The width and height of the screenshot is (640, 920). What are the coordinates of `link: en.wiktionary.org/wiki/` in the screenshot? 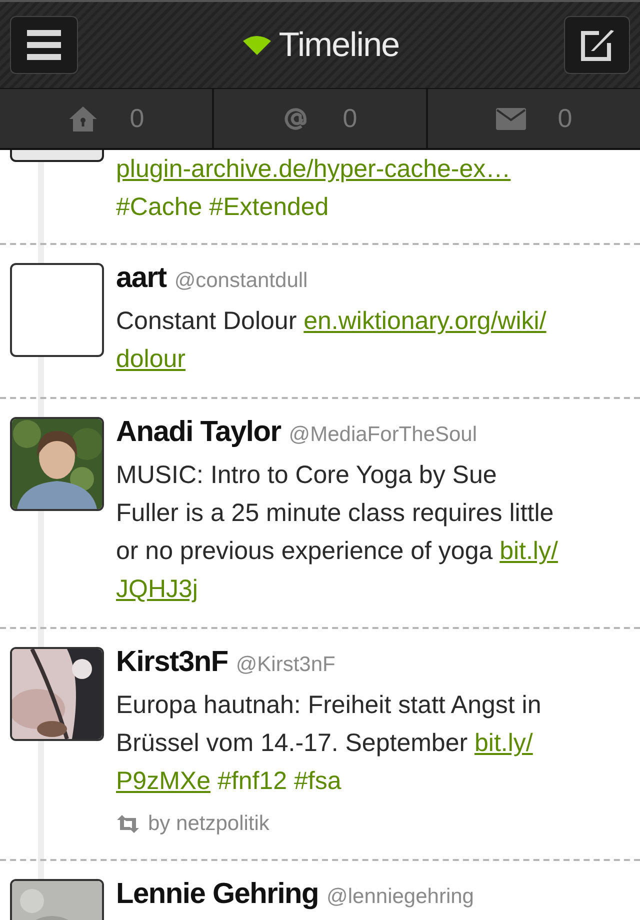 It's located at (425, 321).